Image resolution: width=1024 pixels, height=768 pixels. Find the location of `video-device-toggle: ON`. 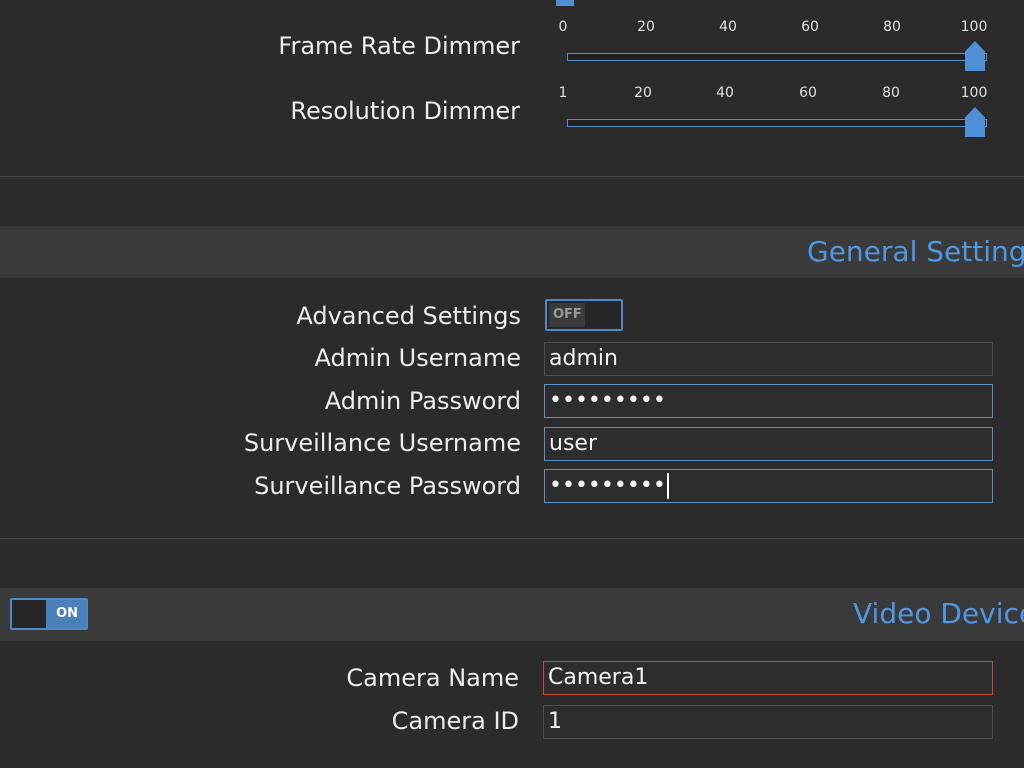

video-device-toggle: ON is located at coordinates (49, 614).